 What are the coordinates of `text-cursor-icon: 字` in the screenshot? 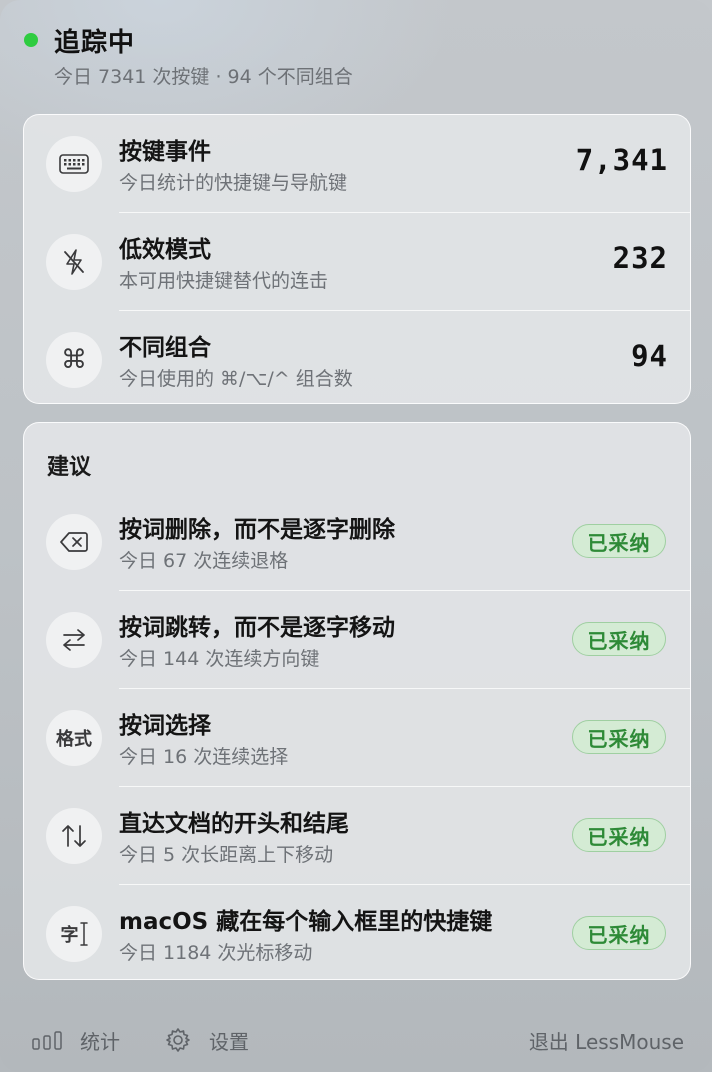 It's located at (74, 934).